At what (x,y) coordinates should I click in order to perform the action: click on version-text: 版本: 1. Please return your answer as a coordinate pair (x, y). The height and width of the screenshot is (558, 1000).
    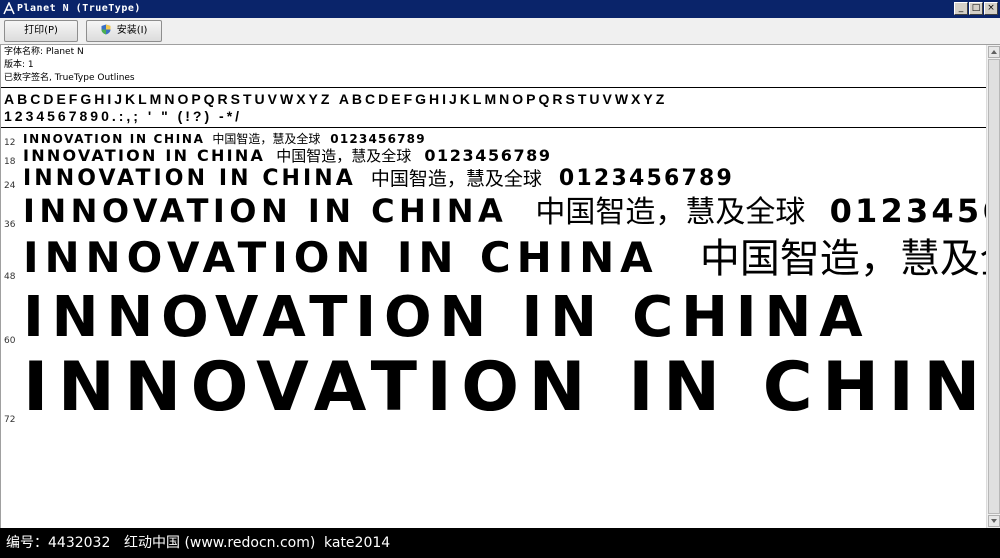
    Looking at the image, I should click on (19, 65).